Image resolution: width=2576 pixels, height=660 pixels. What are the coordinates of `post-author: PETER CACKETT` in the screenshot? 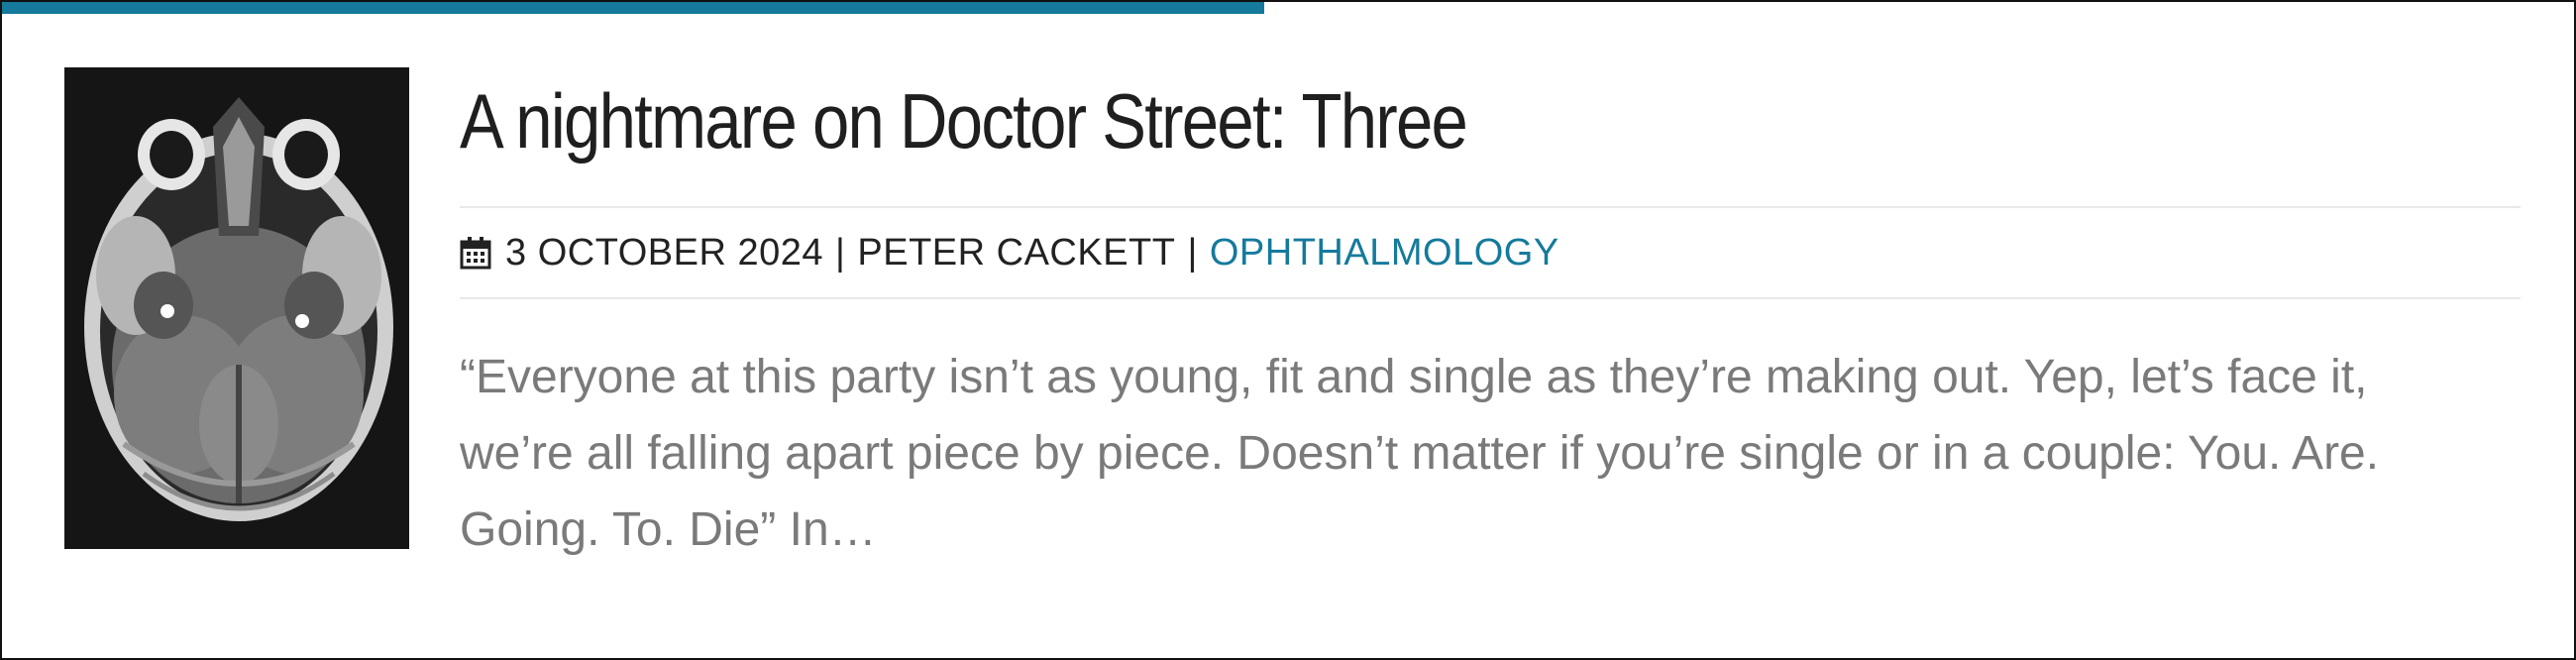 It's located at (1016, 252).